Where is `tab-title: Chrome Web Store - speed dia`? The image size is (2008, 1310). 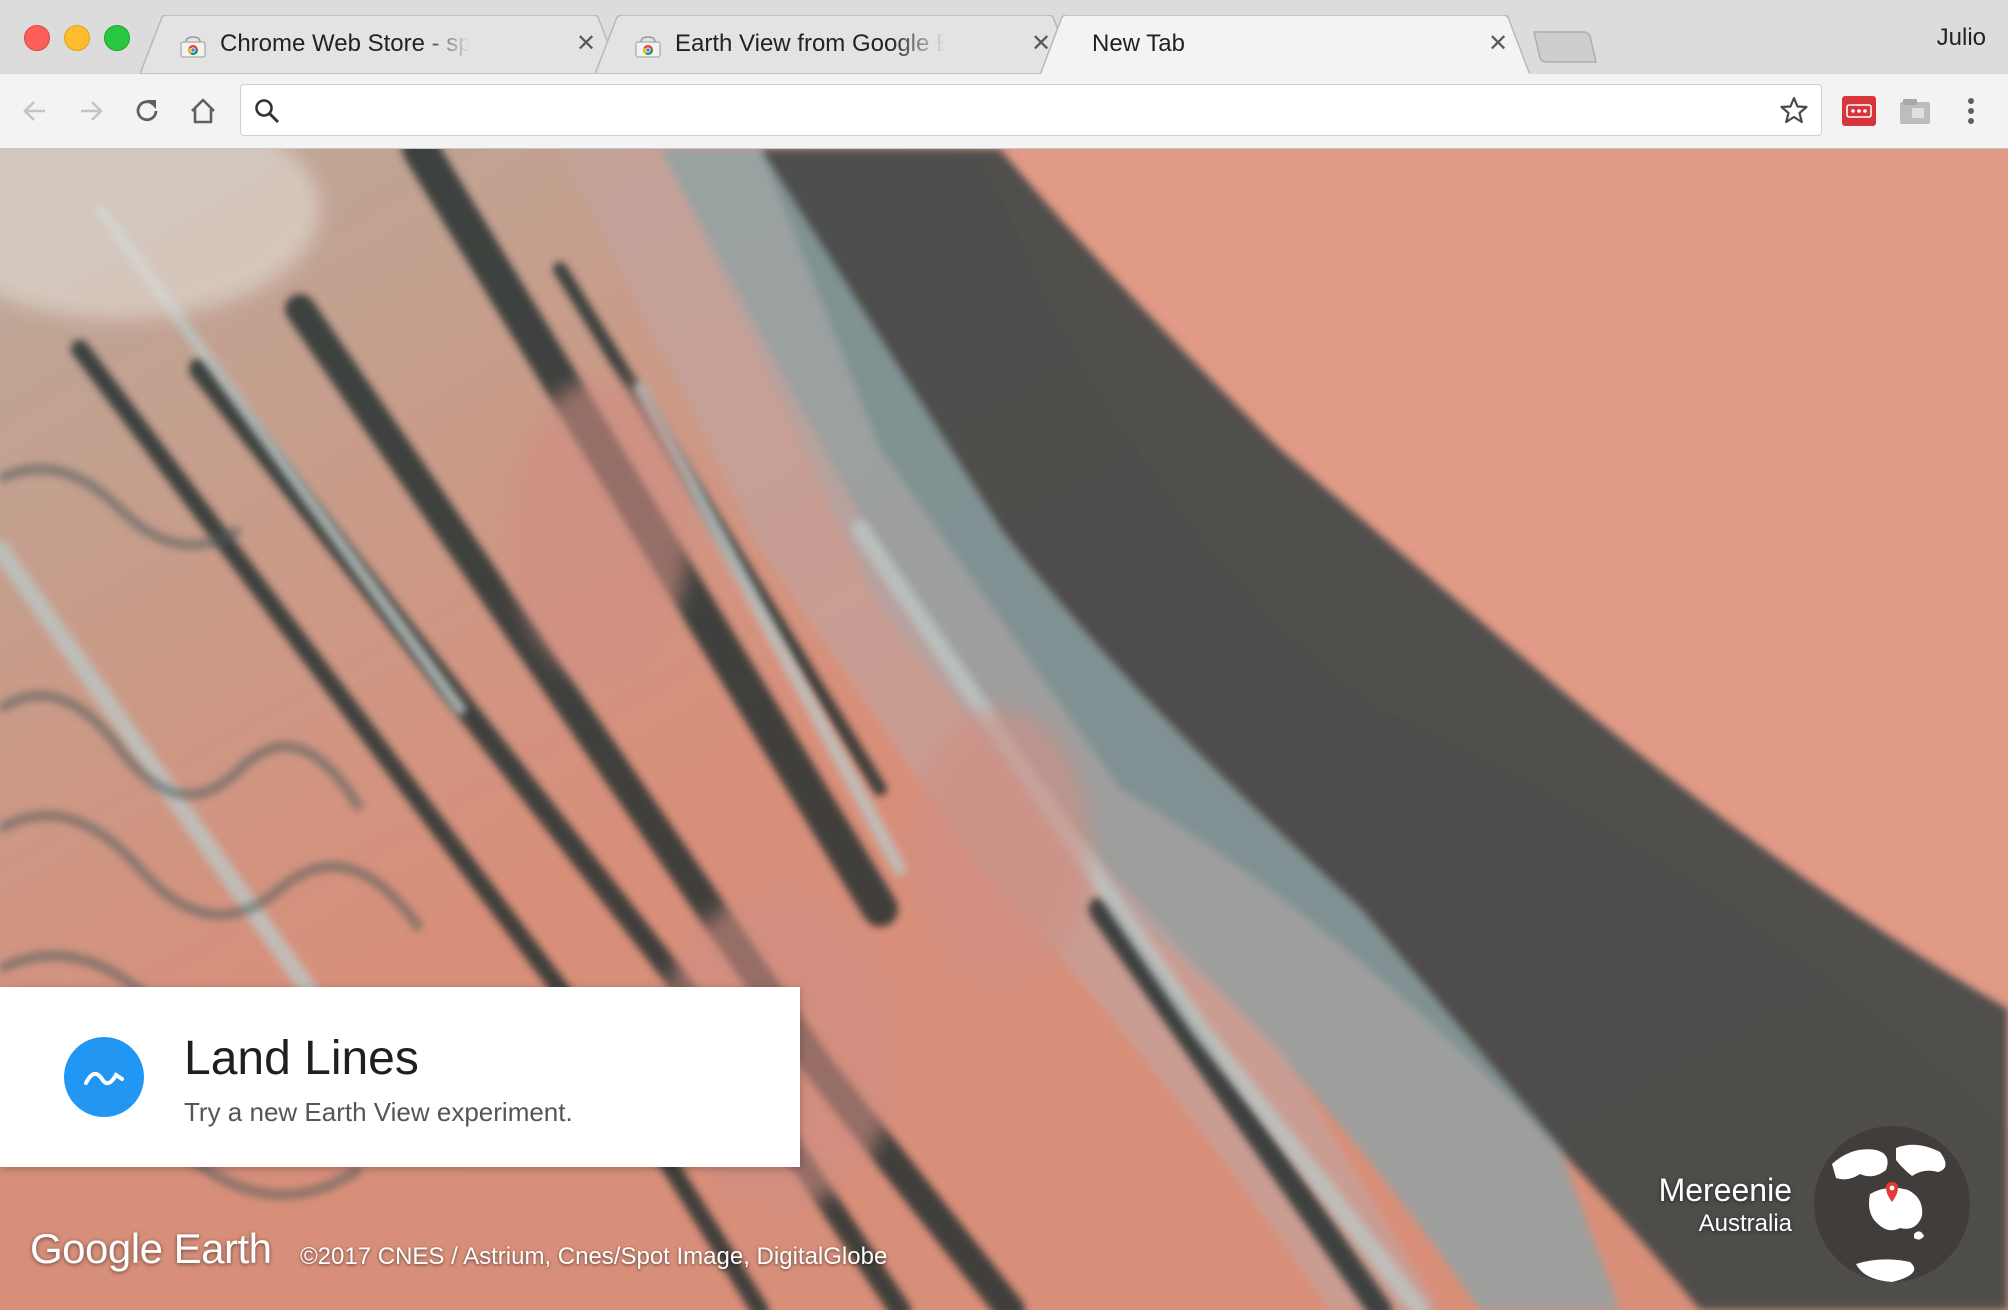 tab-title: Chrome Web Store - speed dia is located at coordinates (345, 43).